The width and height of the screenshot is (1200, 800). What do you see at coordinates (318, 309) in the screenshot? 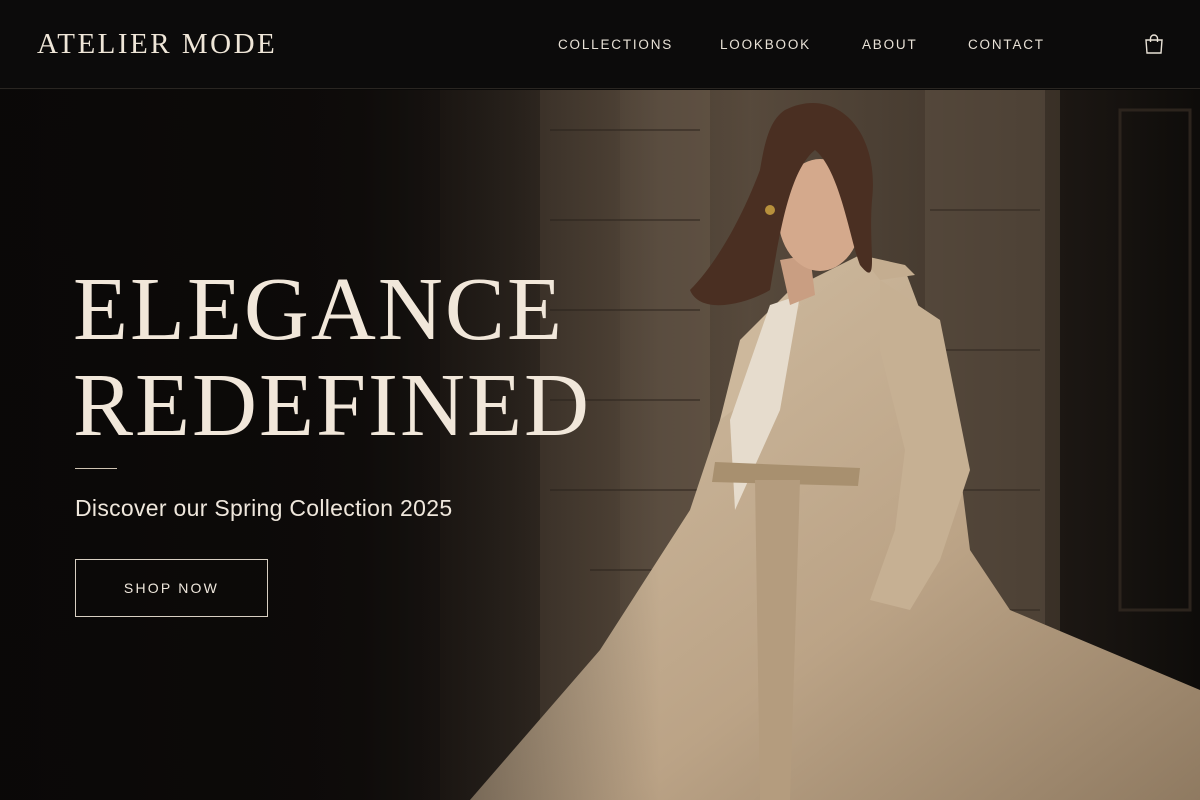
I see `hero-headline-line1: ELEGANCE` at bounding box center [318, 309].